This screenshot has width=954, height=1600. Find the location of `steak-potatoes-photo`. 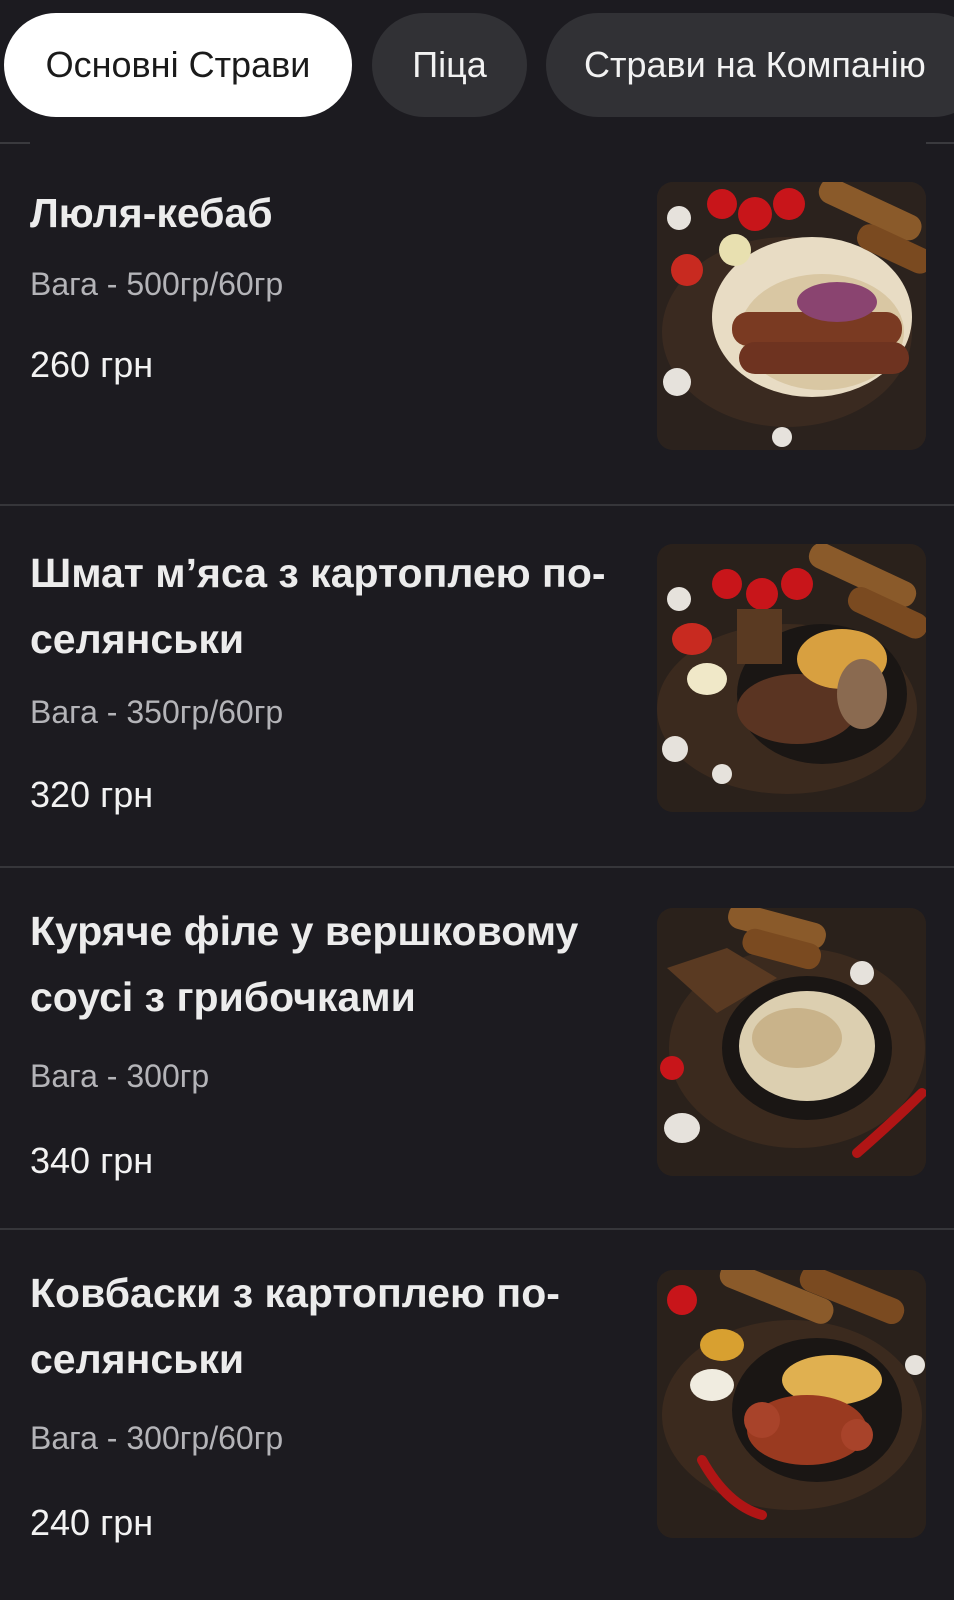

steak-potatoes-photo is located at coordinates (791, 678).